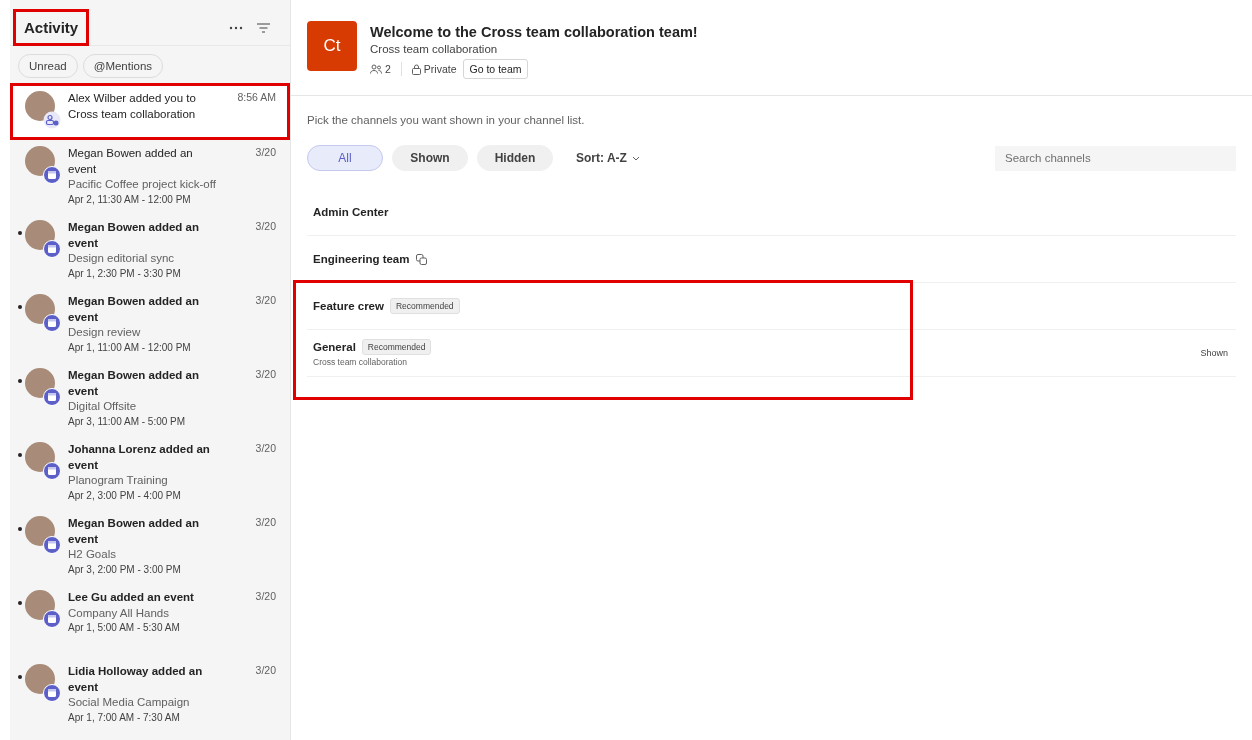 The width and height of the screenshot is (1252, 740). I want to click on activity-item: Lee Gu added an event Company All Hands Apr 1, 5:00 AM - 5:30 AM 3/20, so click(150, 621).